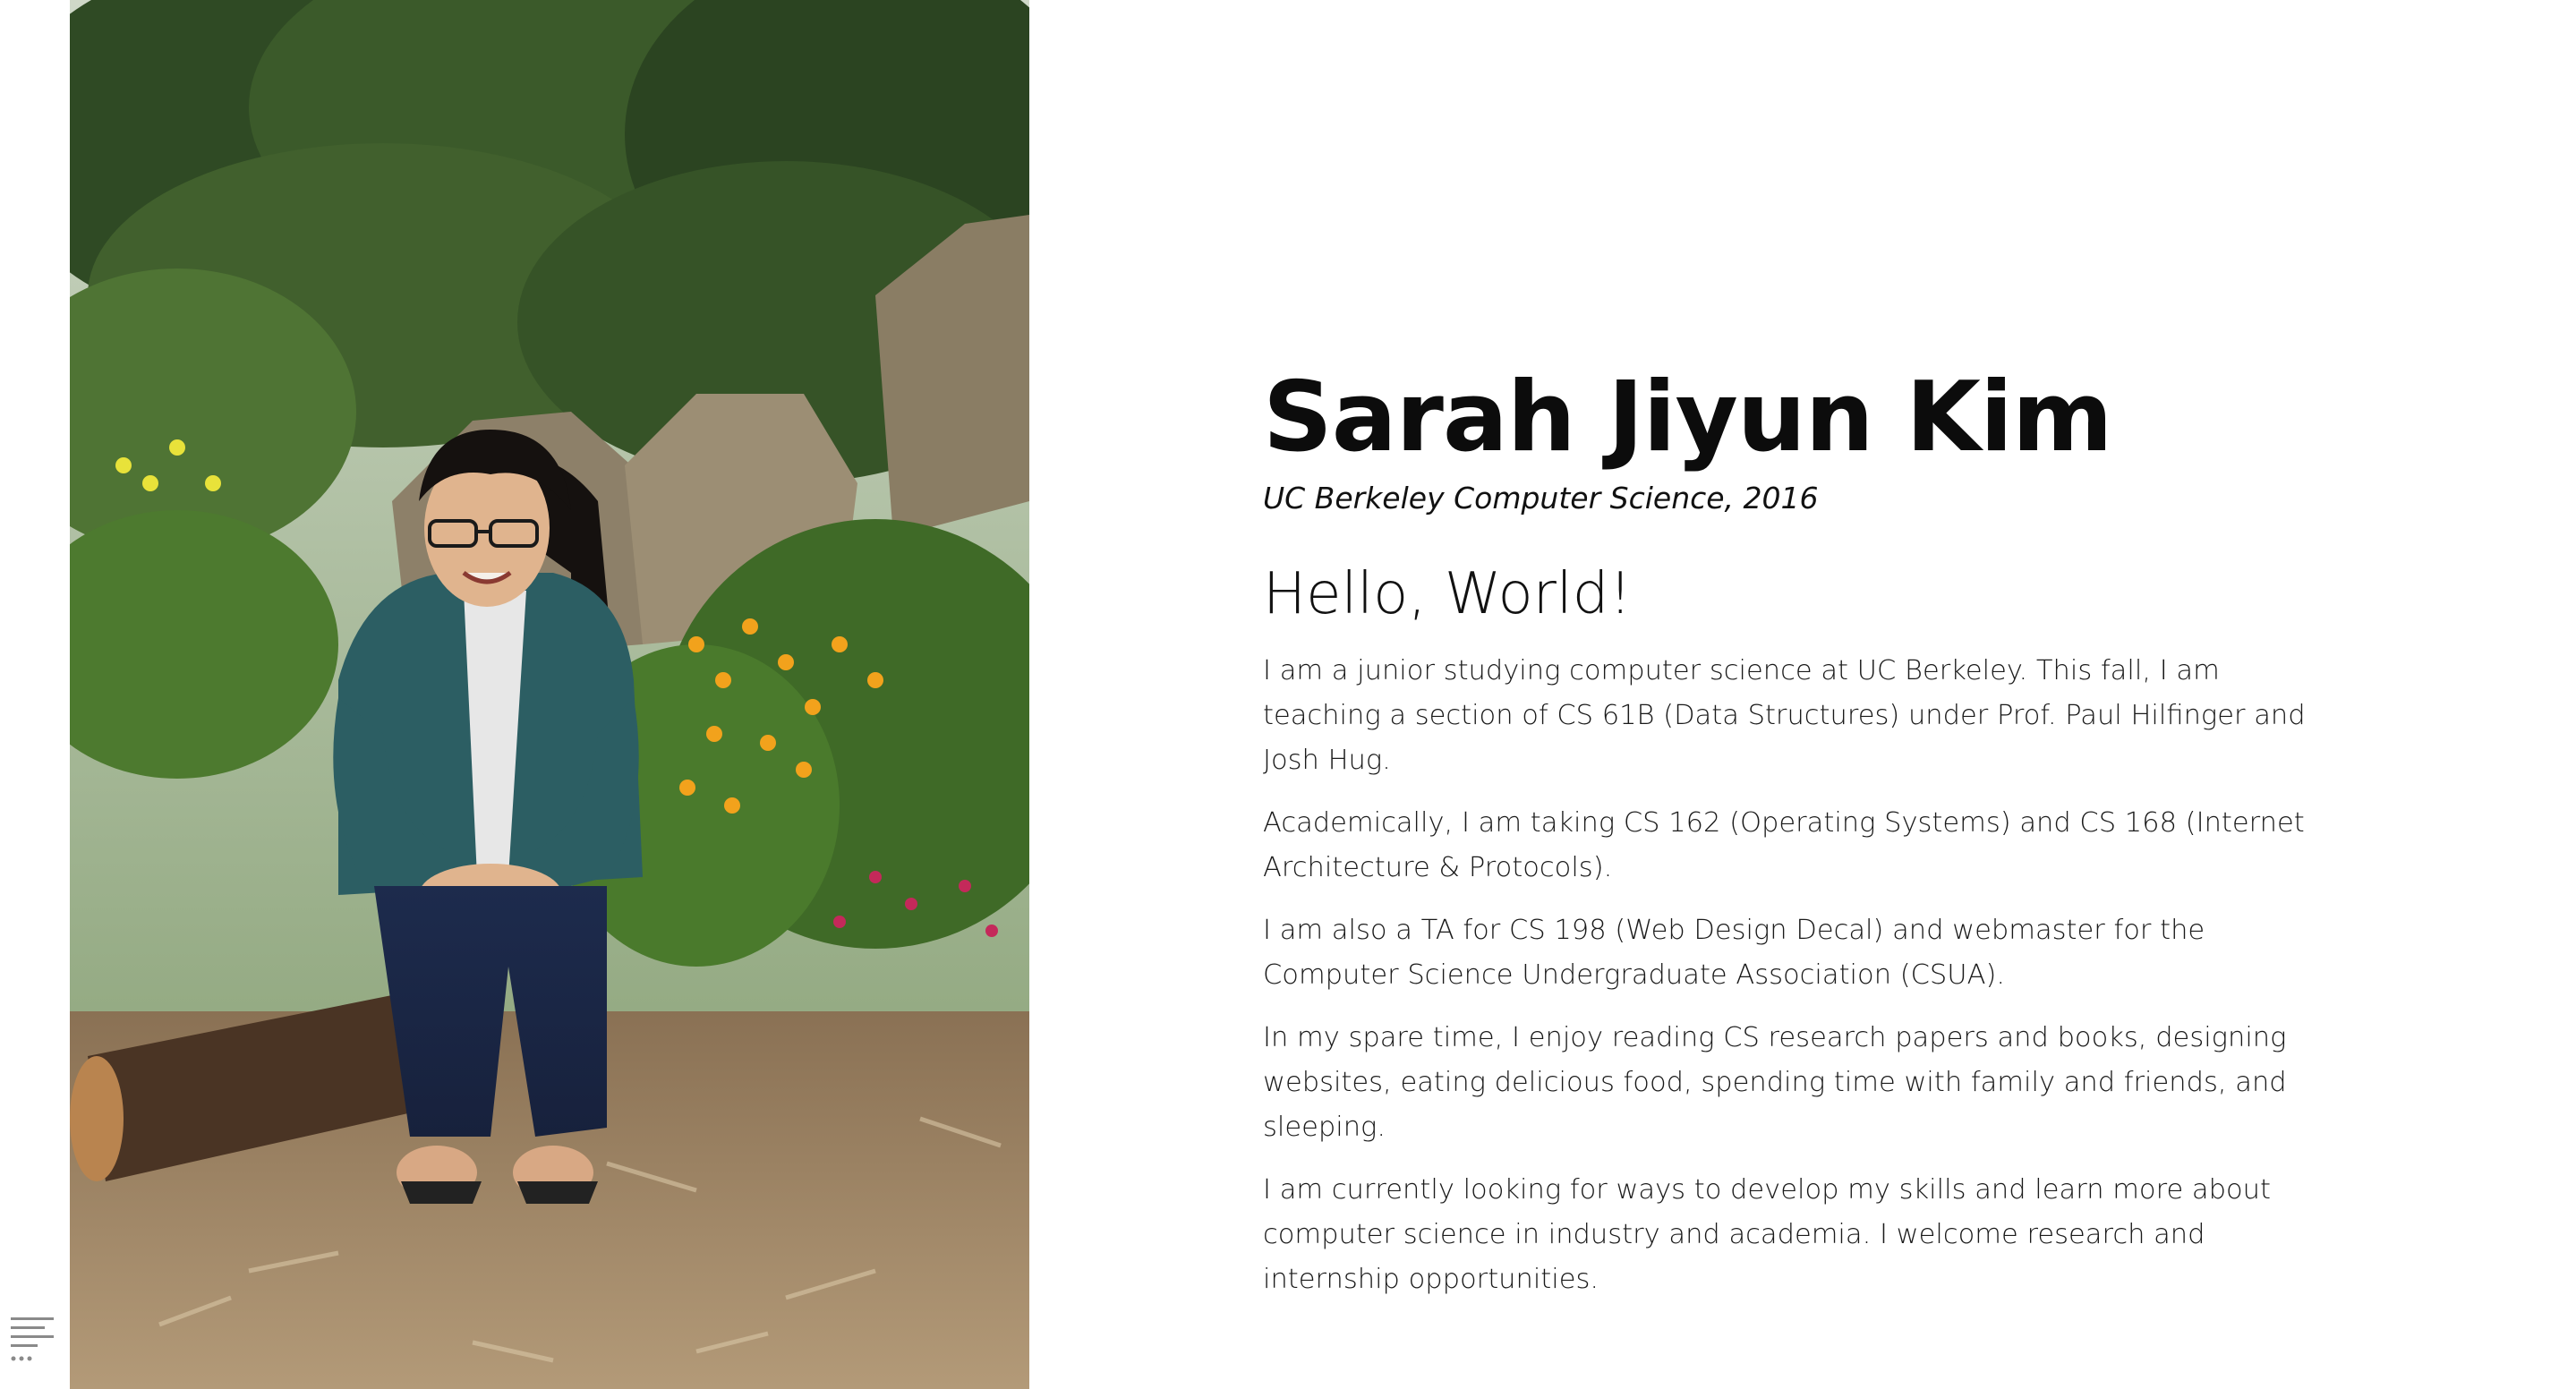  What do you see at coordinates (1541, 498) in the screenshot?
I see `subtitle: UC Berkeley Computer Science, 2016` at bounding box center [1541, 498].